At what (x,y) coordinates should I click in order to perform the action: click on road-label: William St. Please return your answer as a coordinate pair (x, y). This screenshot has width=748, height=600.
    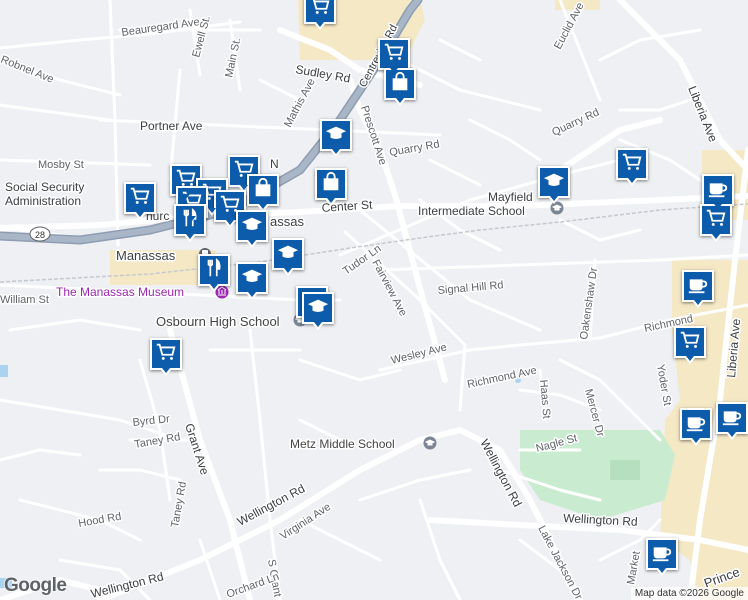
    Looking at the image, I should click on (24, 300).